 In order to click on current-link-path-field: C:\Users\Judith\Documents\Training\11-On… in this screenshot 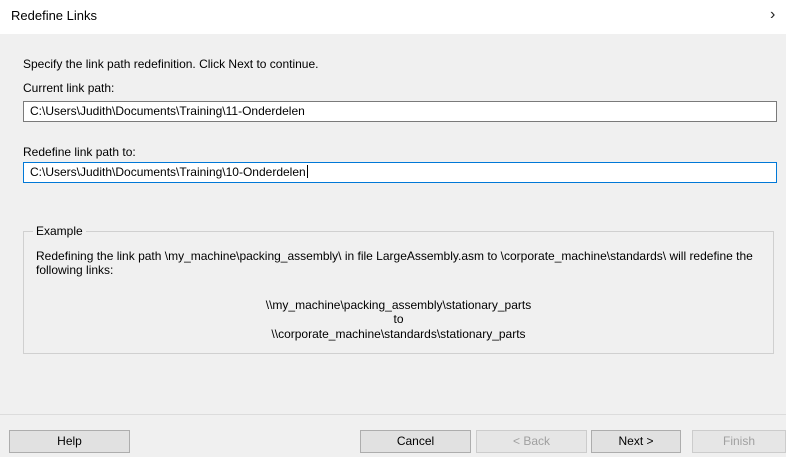, I will do `click(400, 111)`.